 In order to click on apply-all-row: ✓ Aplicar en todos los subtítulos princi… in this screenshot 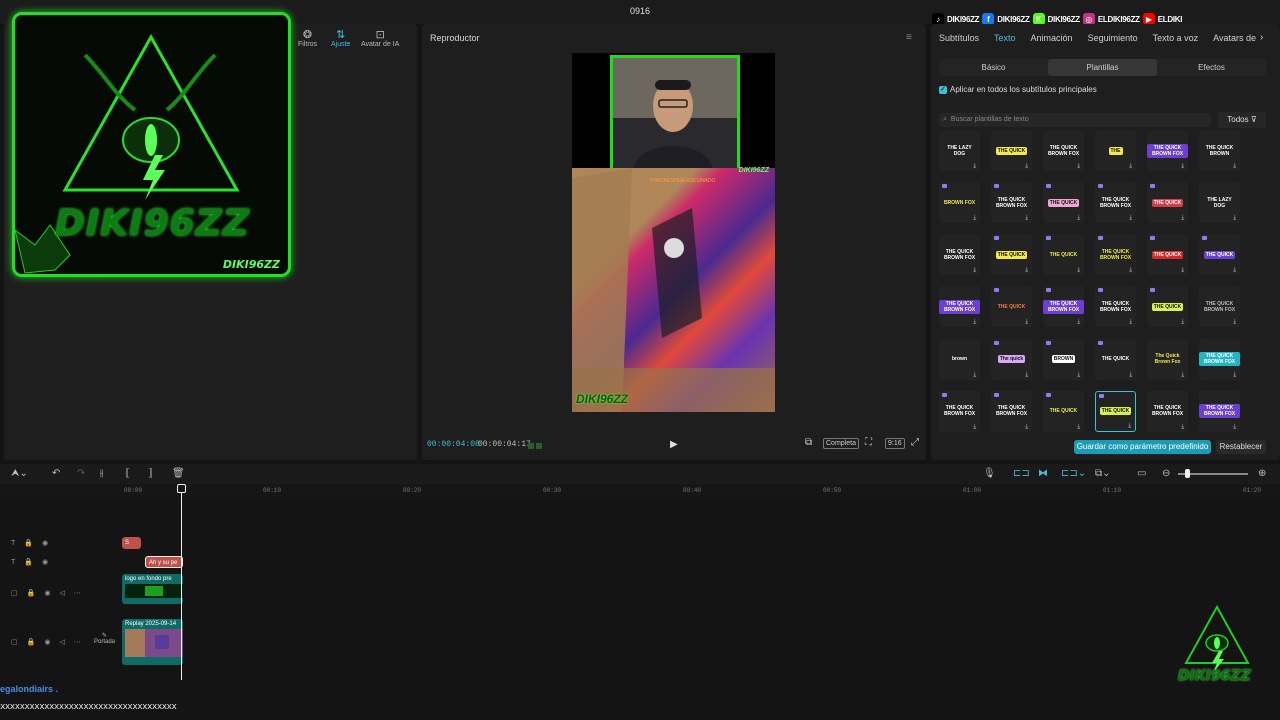, I will do `click(1018, 89)`.